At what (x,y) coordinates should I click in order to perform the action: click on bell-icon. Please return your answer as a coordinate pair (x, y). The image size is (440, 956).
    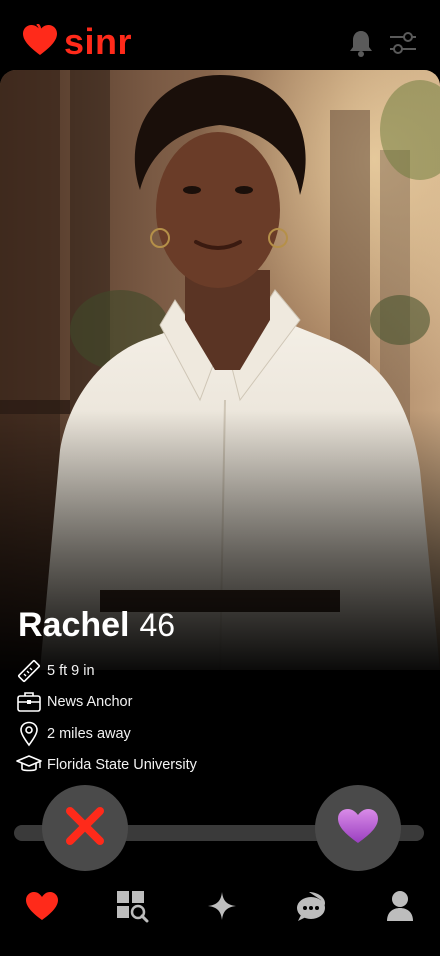
    Looking at the image, I should click on (361, 43).